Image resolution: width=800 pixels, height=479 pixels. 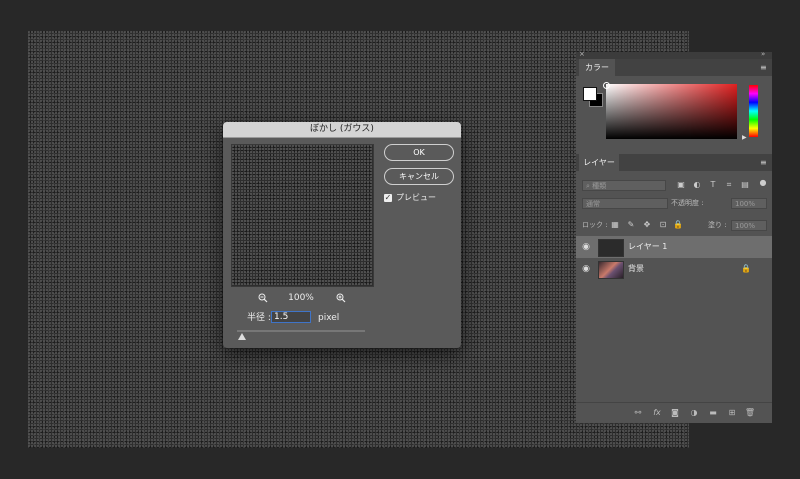 I want to click on lock-all-icon: 🔒, so click(x=678, y=225).